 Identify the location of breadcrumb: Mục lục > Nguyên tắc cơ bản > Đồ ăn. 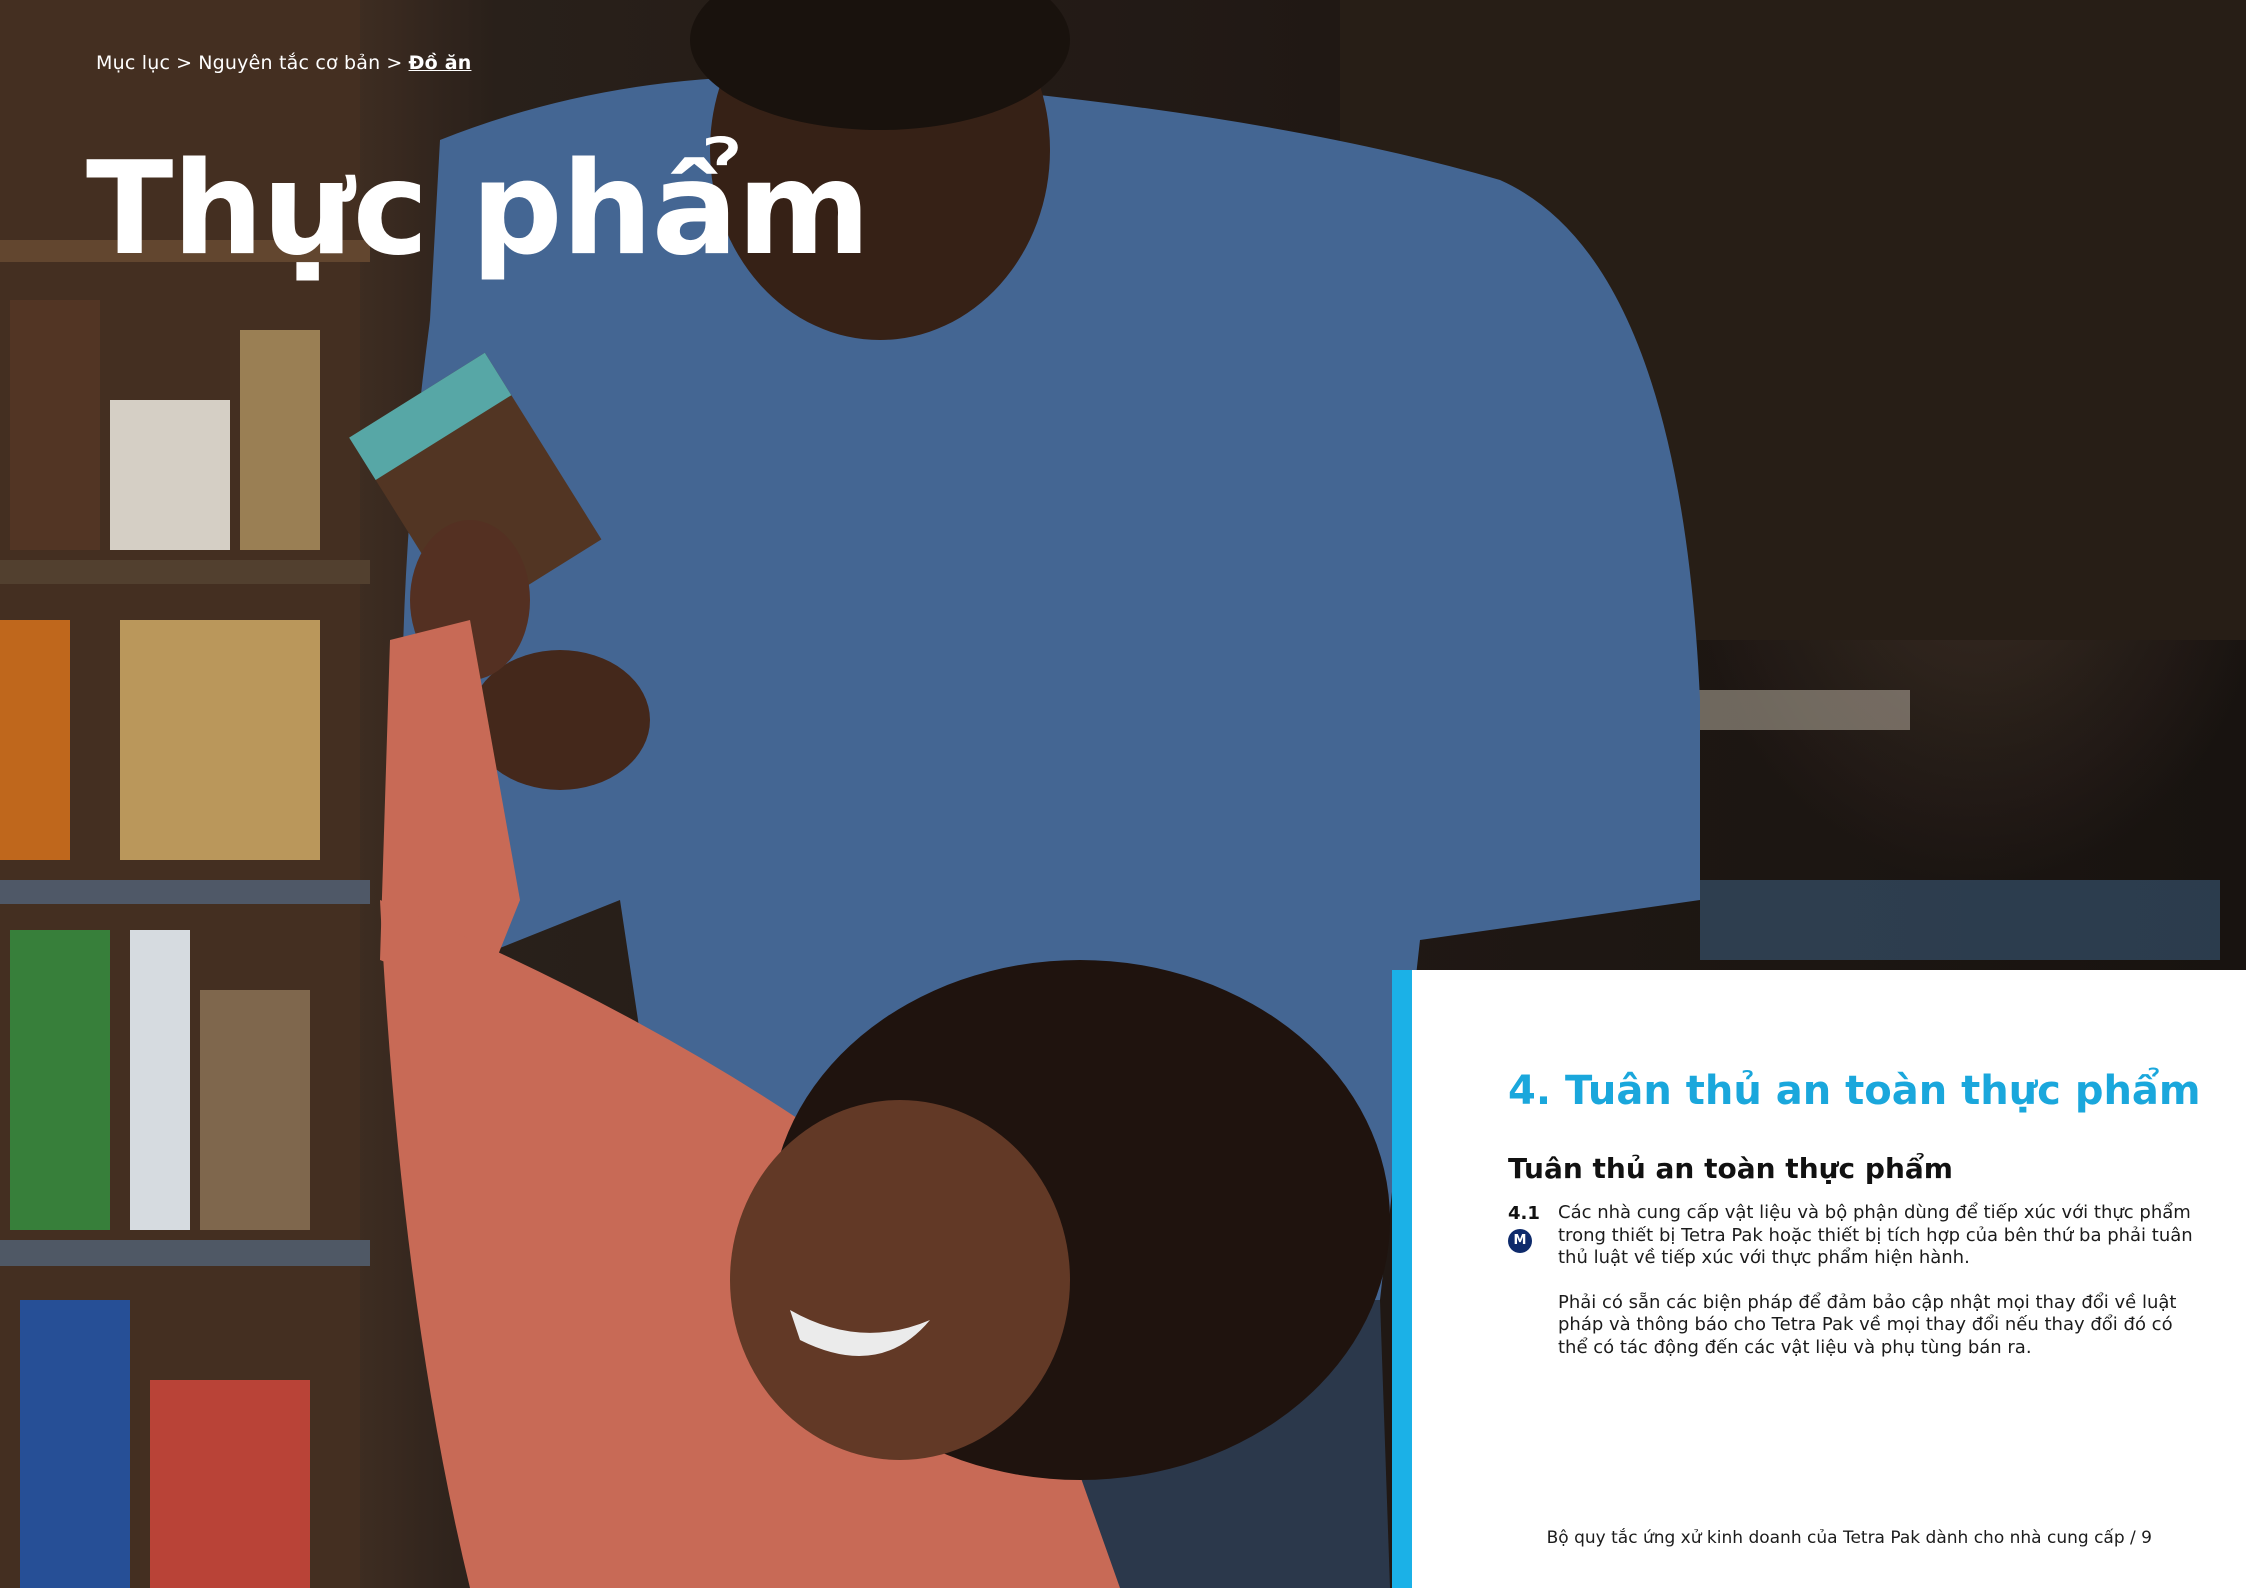
(283, 63).